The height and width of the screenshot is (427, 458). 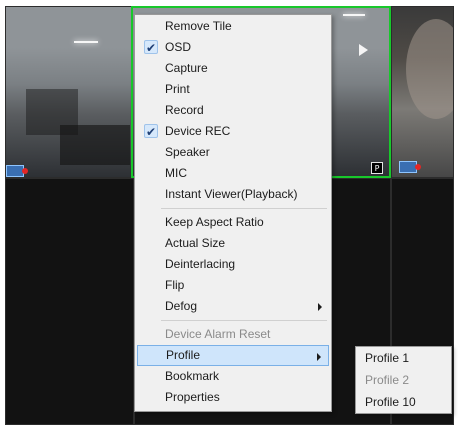 I want to click on menu-item-defog: Defog, so click(x=233, y=306).